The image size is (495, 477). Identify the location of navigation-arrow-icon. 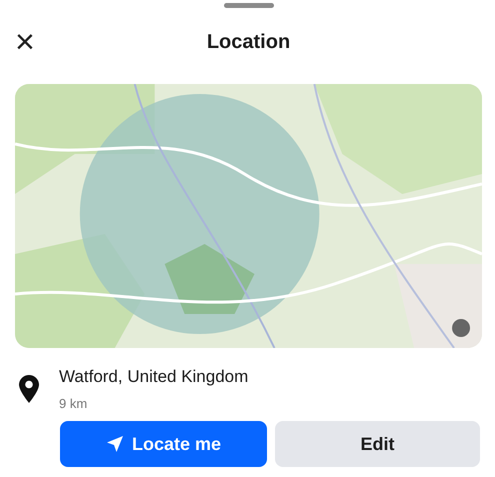
(115, 444).